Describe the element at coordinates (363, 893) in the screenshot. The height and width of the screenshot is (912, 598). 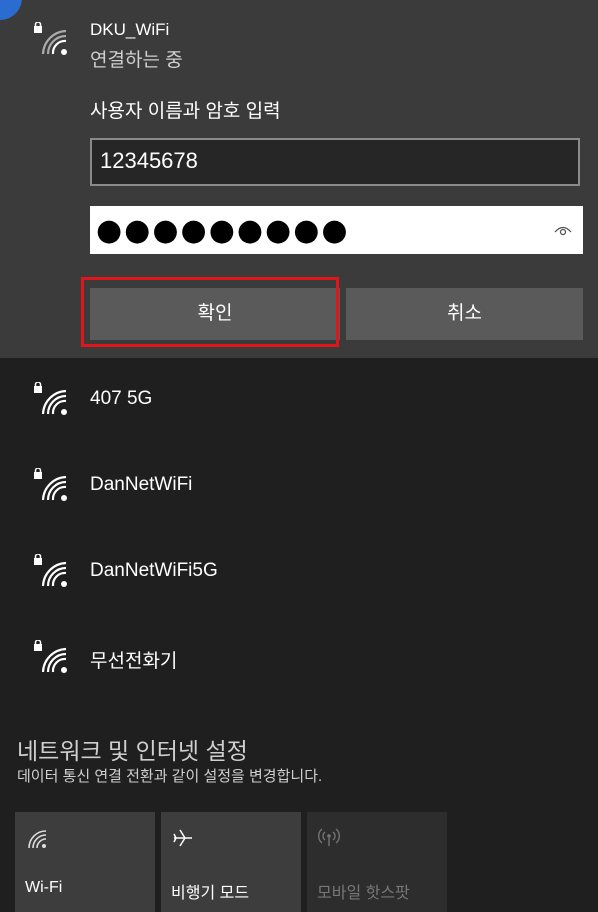
I see `tile-label: 모바일 핫스팟` at that location.